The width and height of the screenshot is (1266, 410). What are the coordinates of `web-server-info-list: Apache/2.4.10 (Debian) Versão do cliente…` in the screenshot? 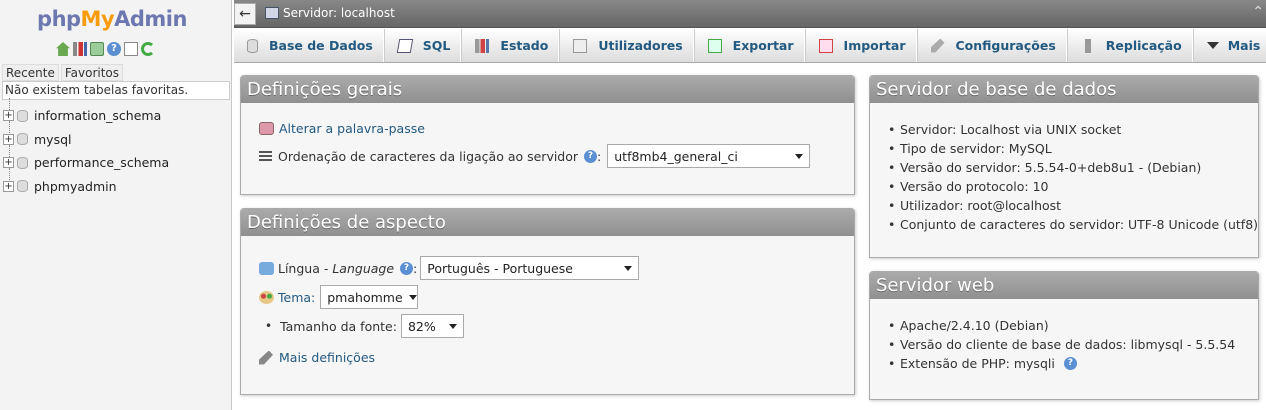 It's located at (1061, 344).